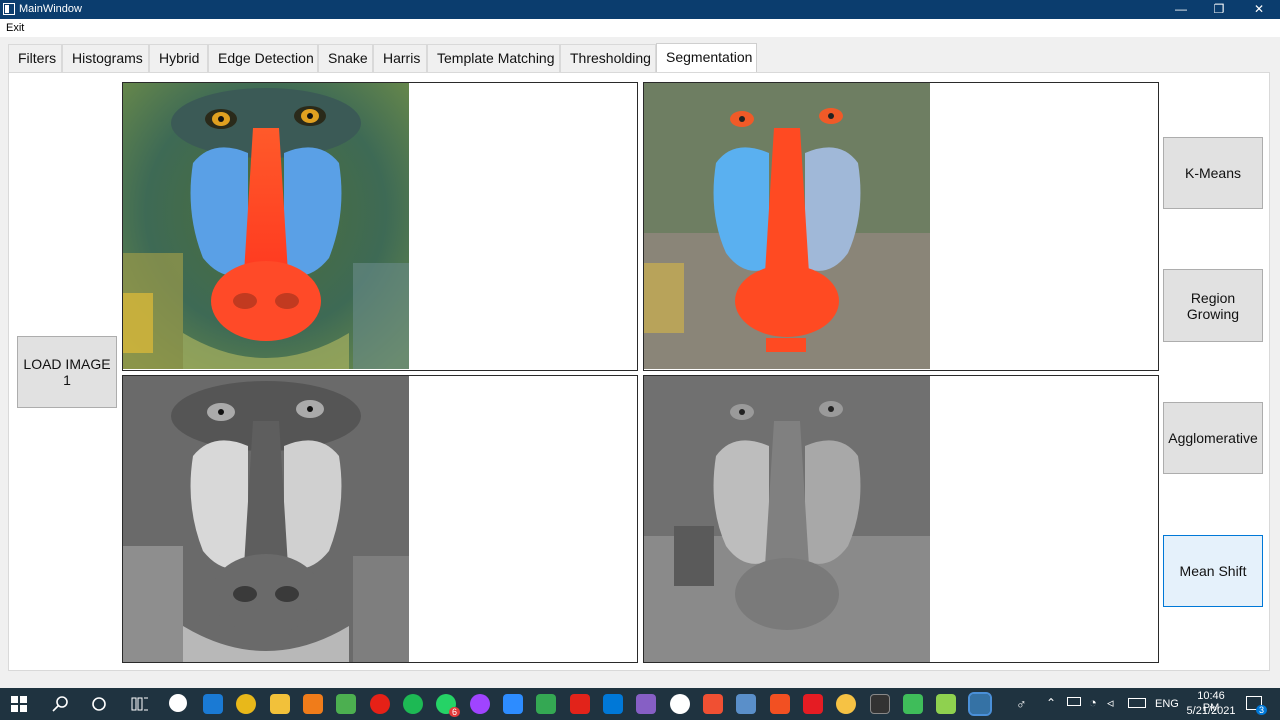  Describe the element at coordinates (246, 704) in the screenshot. I see `chrome-icon` at that location.